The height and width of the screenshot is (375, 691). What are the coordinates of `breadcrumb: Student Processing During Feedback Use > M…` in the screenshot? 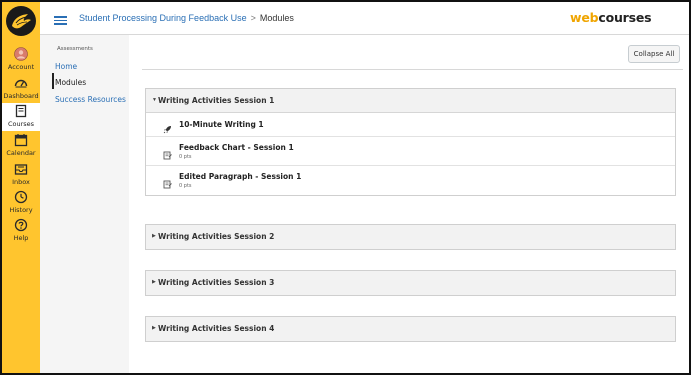 It's located at (186, 18).